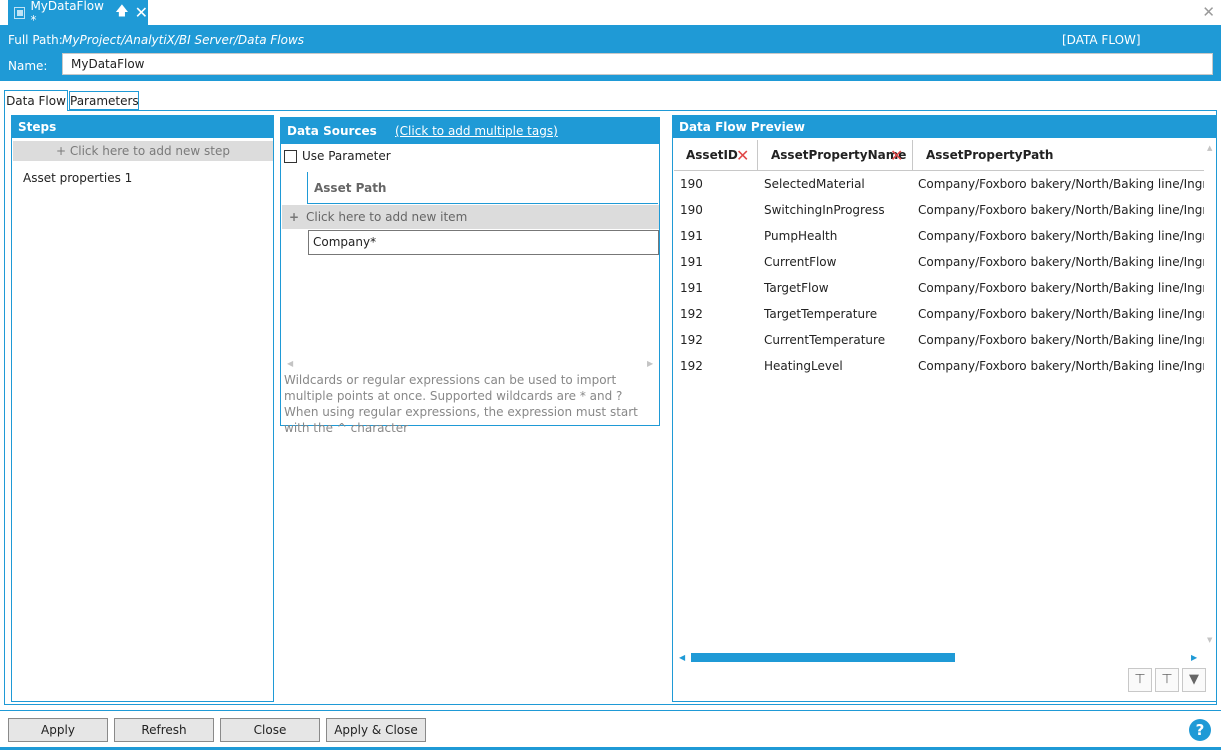 The image size is (1221, 750). Describe the element at coordinates (470, 217) in the screenshot. I see `add-item-button: + Click here to add new item` at that location.